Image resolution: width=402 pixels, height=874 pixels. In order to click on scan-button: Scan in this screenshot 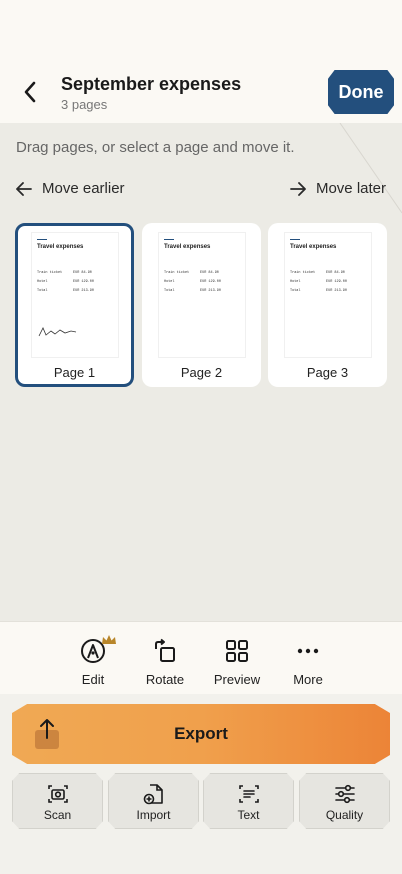, I will do `click(57, 801)`.